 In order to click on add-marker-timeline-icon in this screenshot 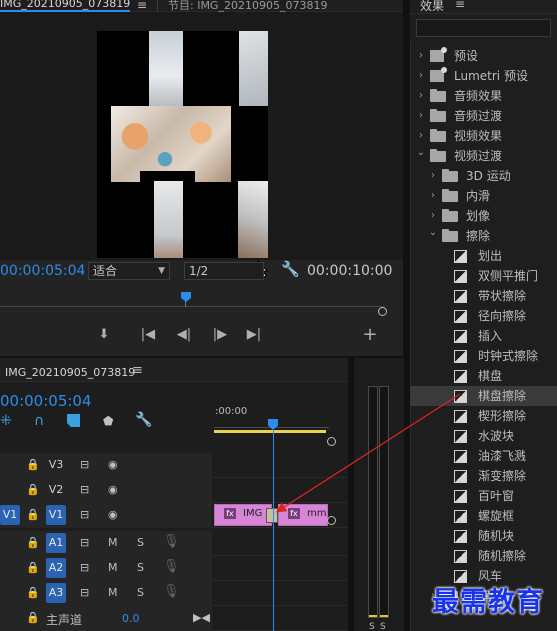, I will do `click(73, 420)`.